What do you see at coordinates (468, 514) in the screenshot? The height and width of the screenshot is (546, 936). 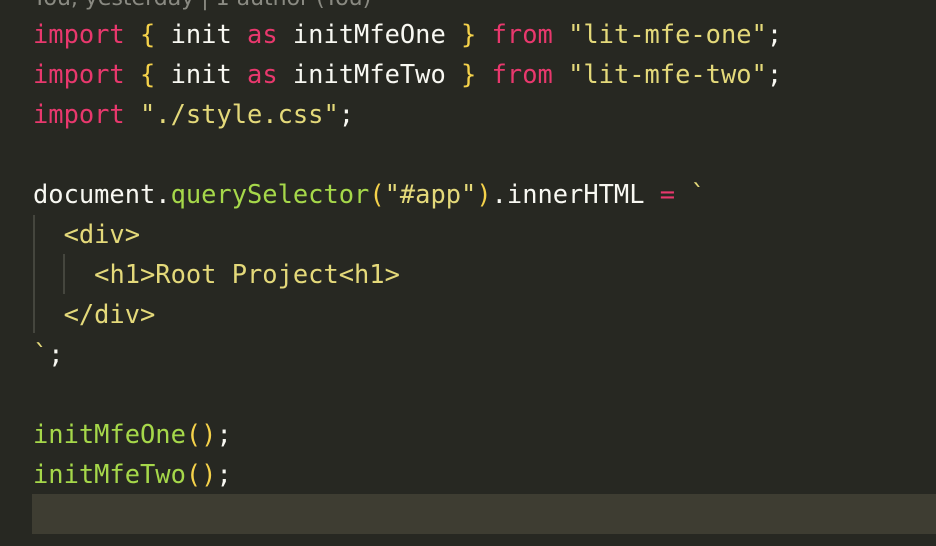 I see `code-line-current` at bounding box center [468, 514].